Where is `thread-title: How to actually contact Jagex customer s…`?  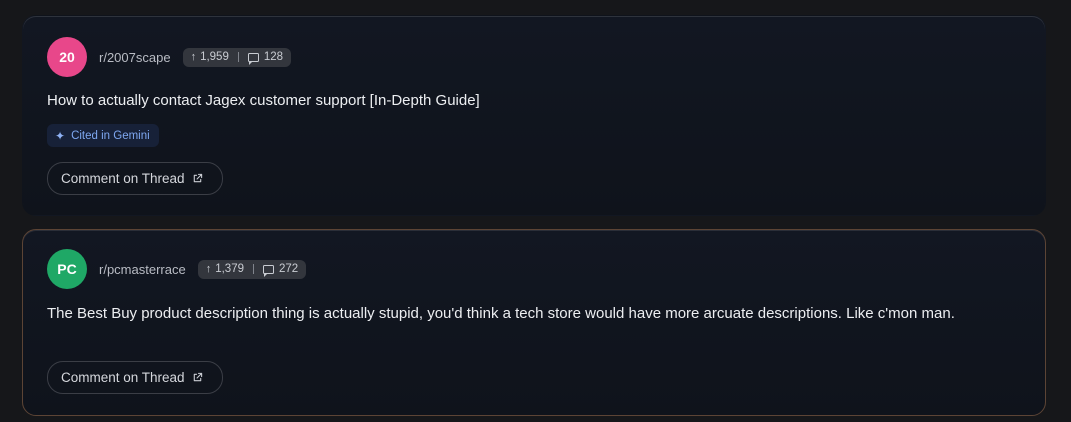
thread-title: How to actually contact Jagex customer s… is located at coordinates (263, 100).